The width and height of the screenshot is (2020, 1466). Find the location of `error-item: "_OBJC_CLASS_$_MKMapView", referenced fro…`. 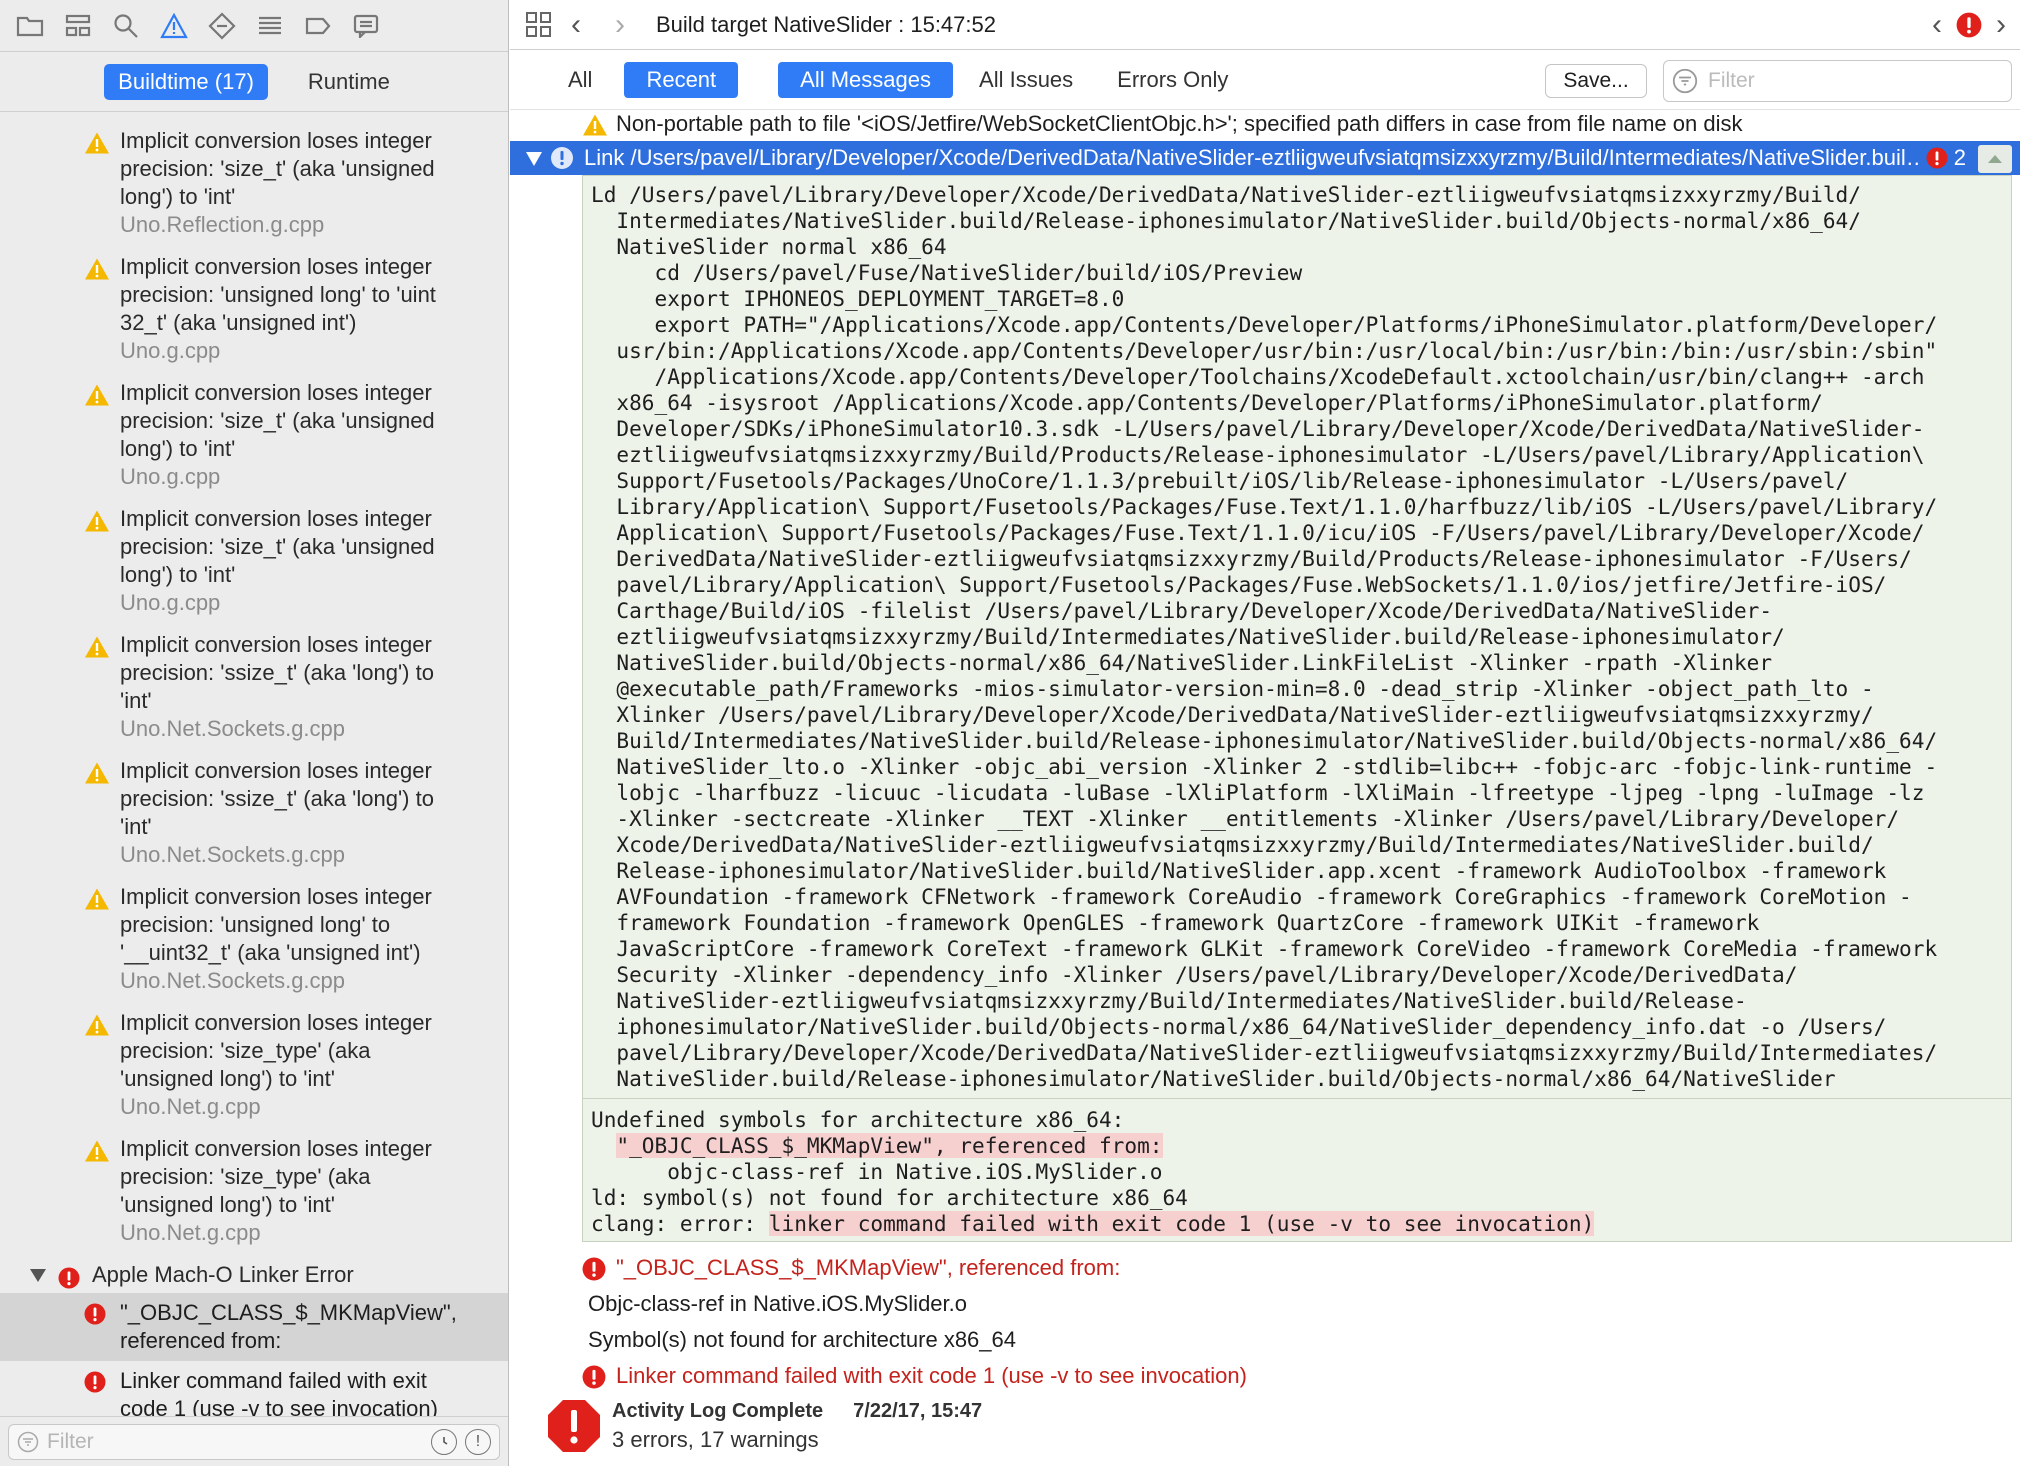

error-item: "_OBJC_CLASS_$_MKMapView", referenced fro… is located at coordinates (254, 1327).